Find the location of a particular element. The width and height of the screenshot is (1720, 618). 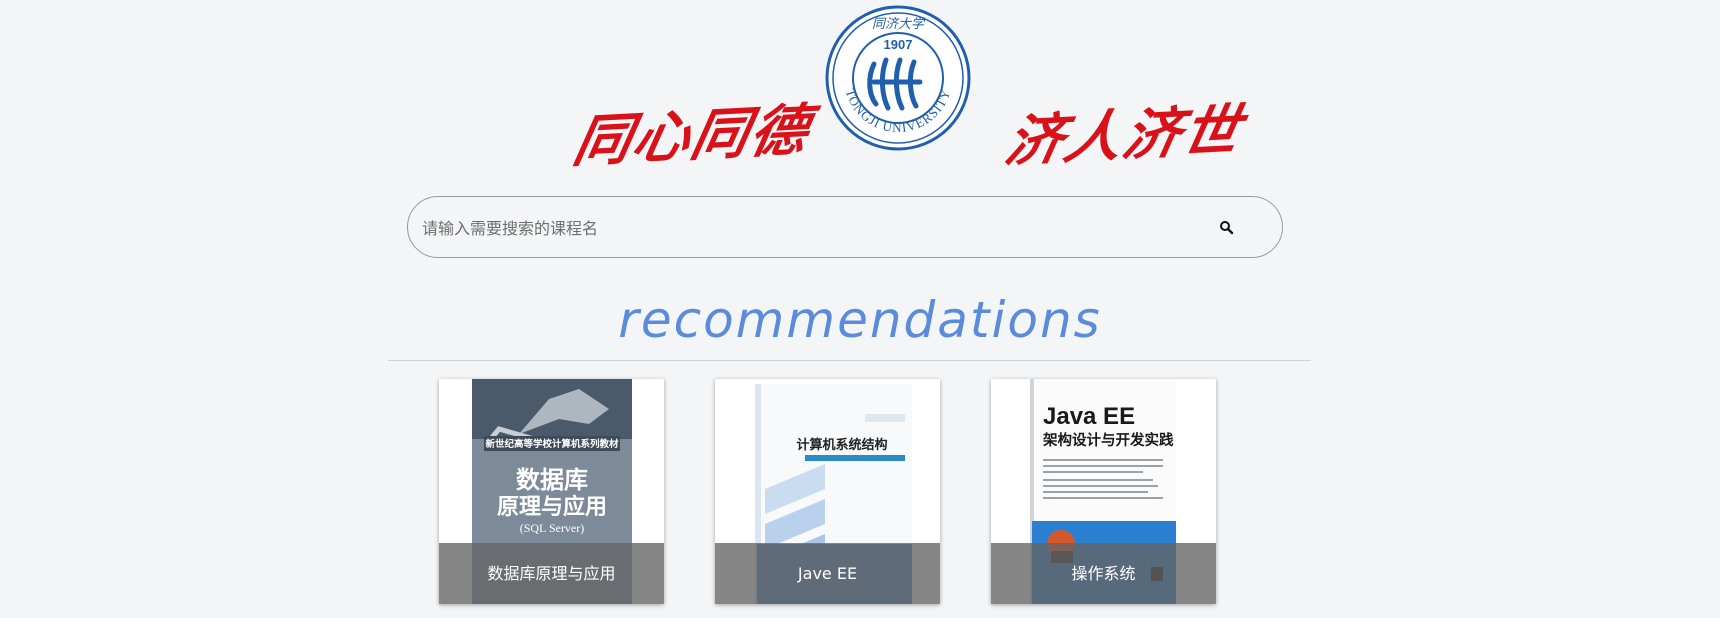

search-icon is located at coordinates (1227, 228).